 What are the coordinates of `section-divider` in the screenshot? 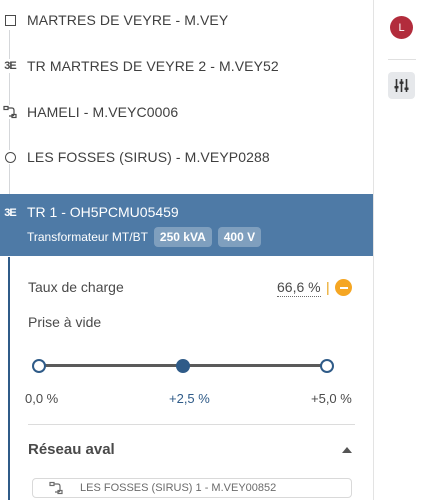 It's located at (191, 424).